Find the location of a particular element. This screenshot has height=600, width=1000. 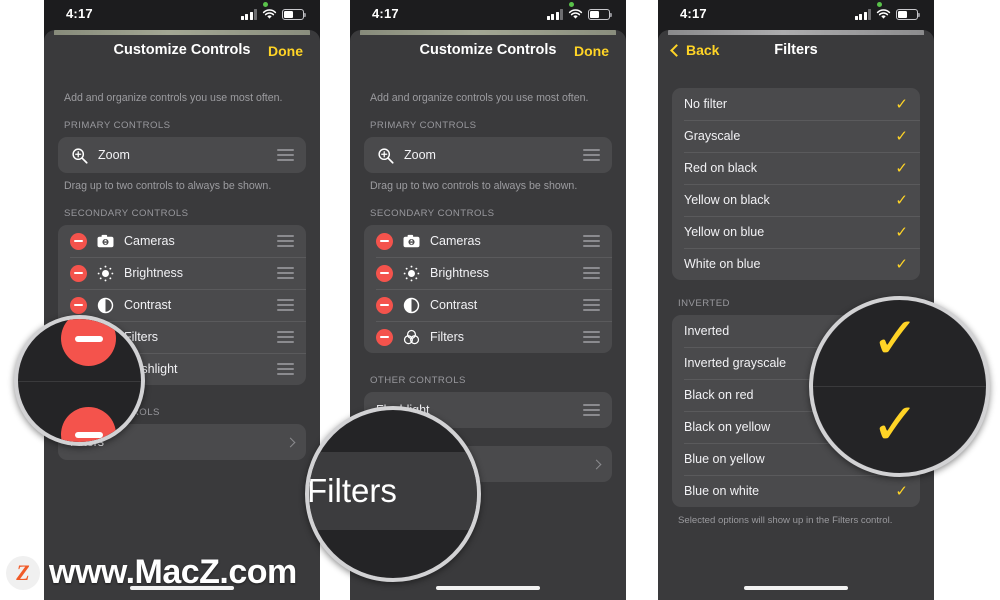

other-controls-header: OTHER CONTROLS is located at coordinates (418, 380).